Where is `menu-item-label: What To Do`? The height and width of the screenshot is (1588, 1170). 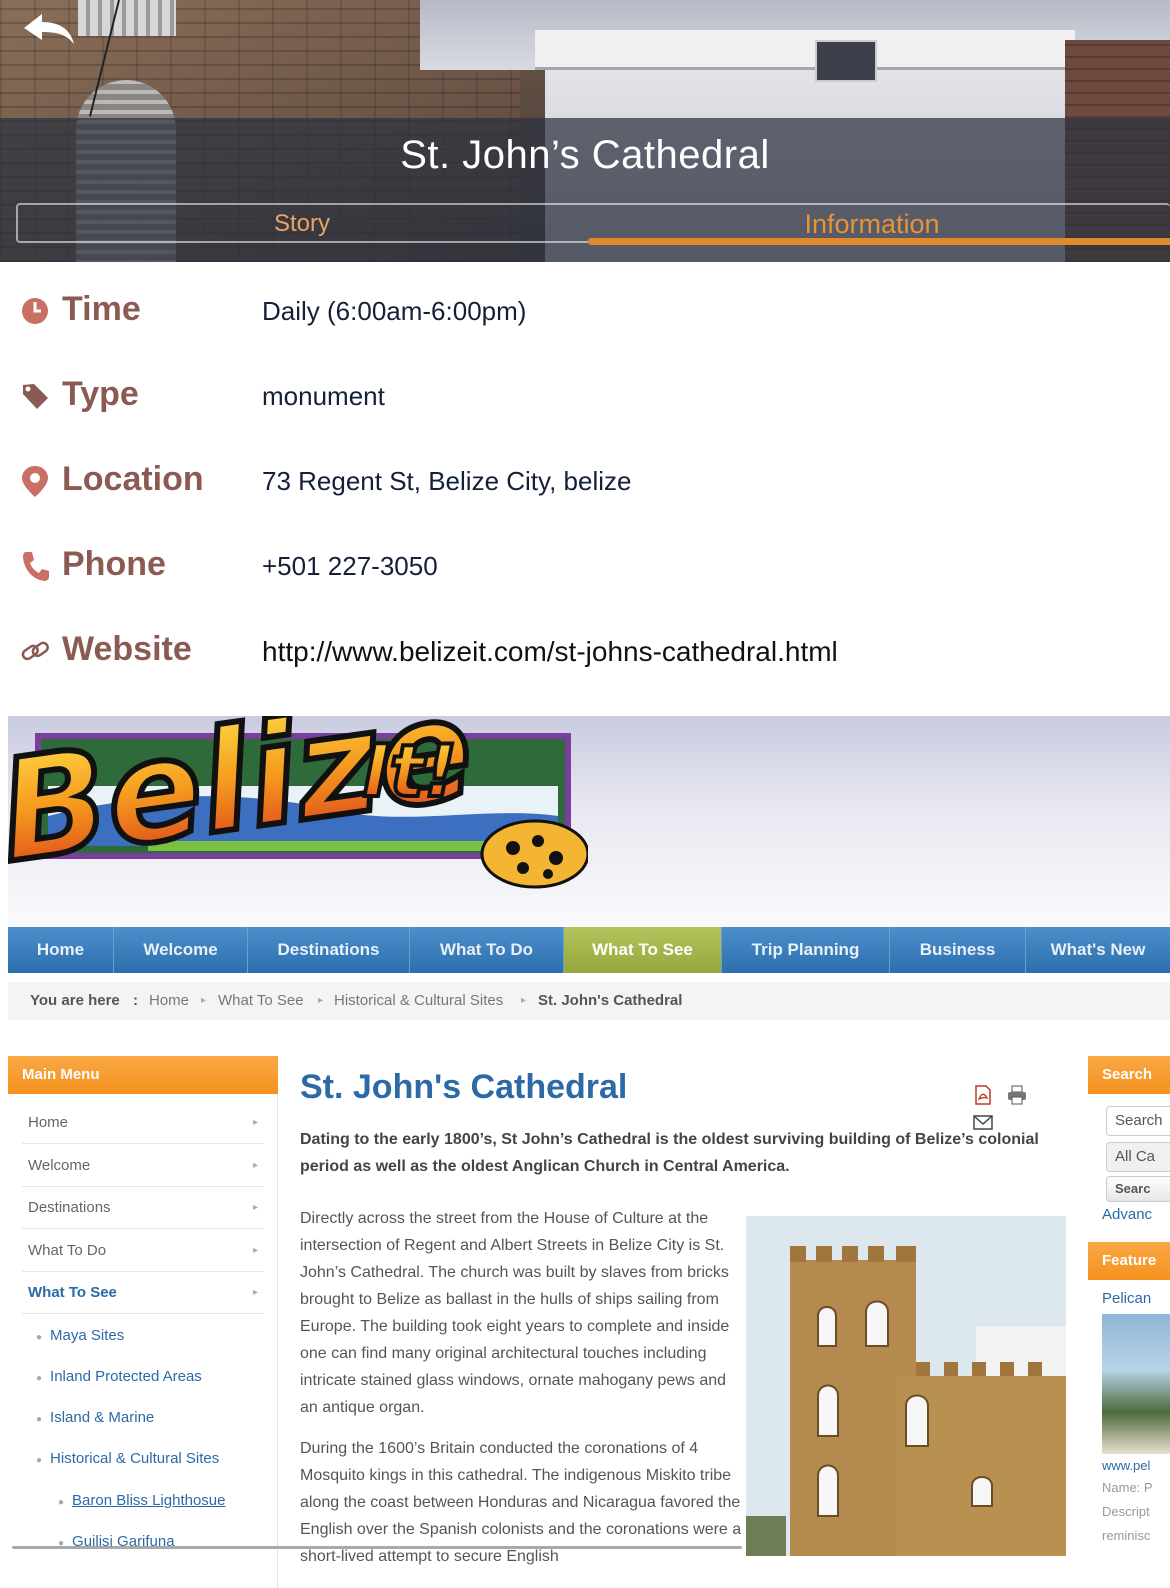
menu-item-label: What To Do is located at coordinates (67, 1250).